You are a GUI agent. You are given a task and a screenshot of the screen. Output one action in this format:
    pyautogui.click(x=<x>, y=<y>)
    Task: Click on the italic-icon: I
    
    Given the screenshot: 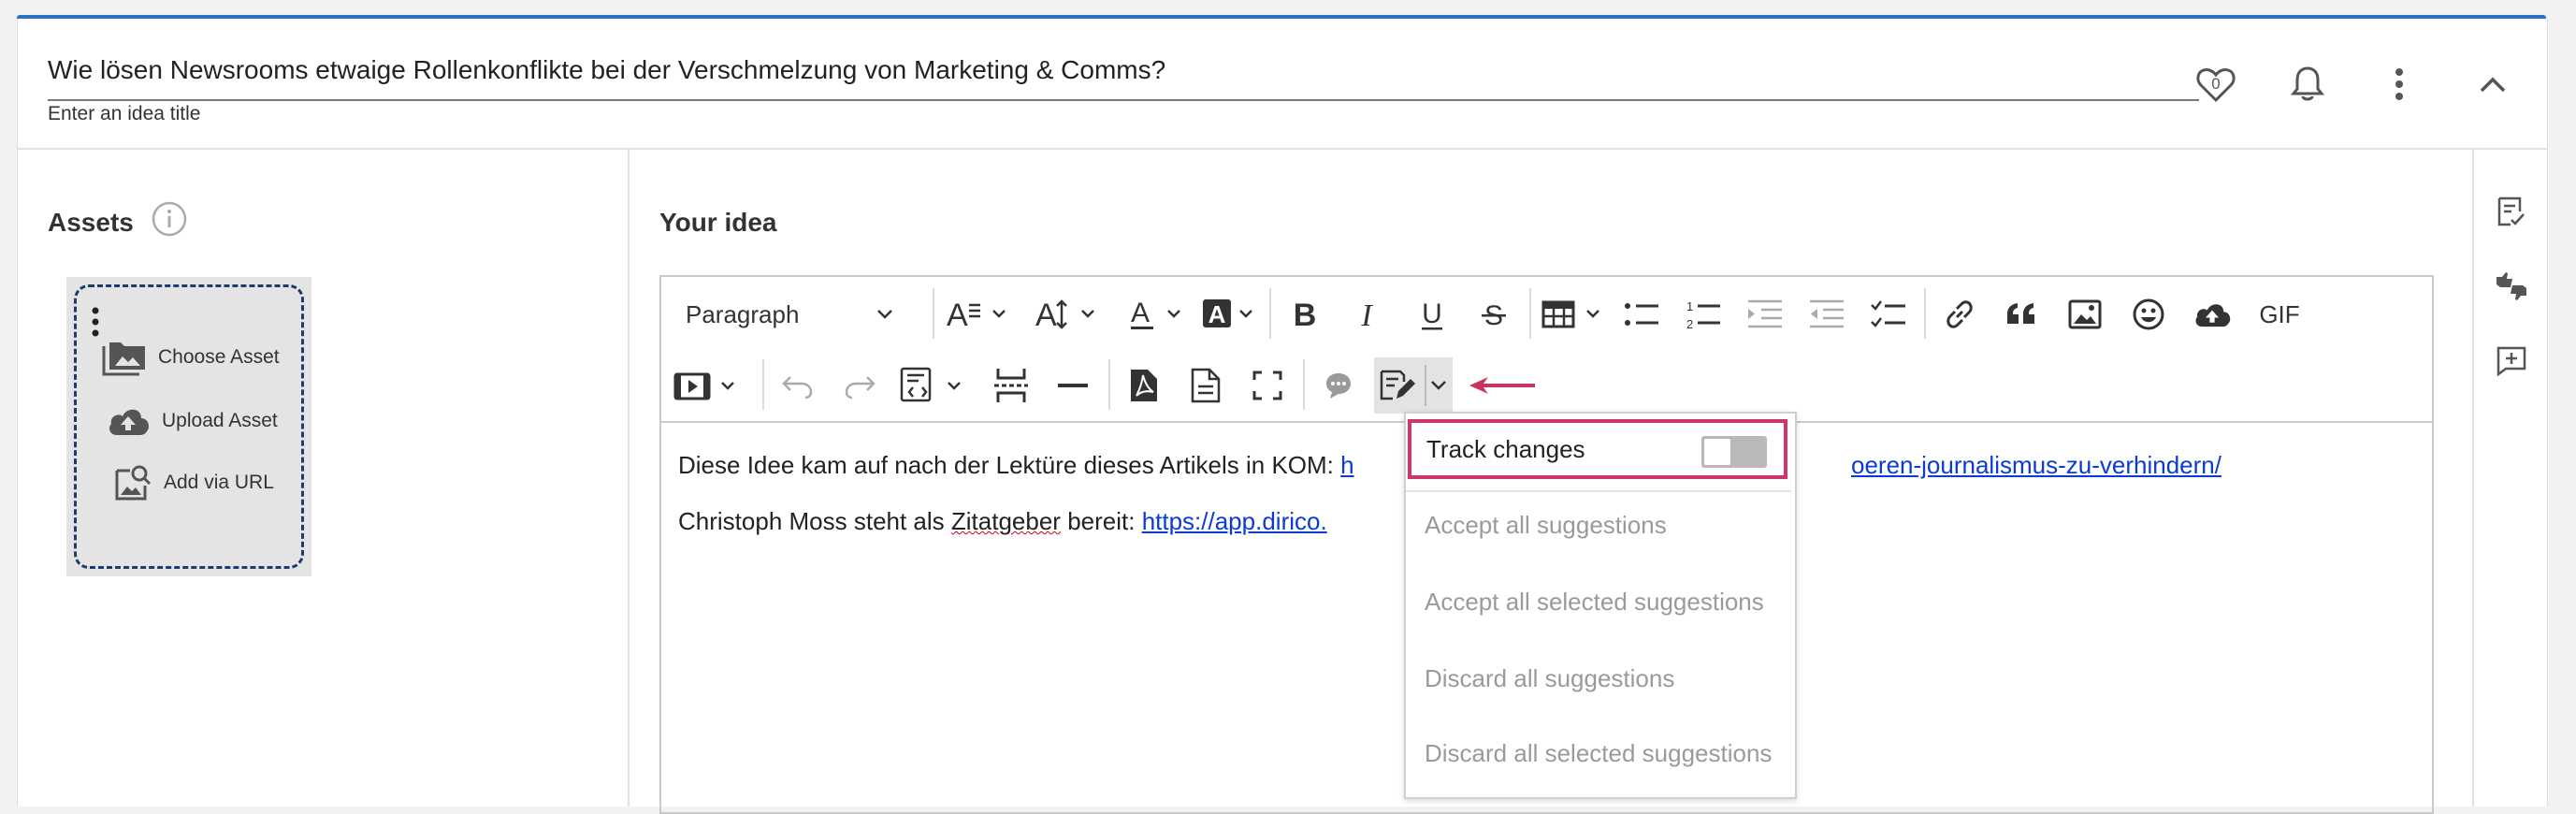 What is the action you would take?
    pyautogui.click(x=1366, y=314)
    